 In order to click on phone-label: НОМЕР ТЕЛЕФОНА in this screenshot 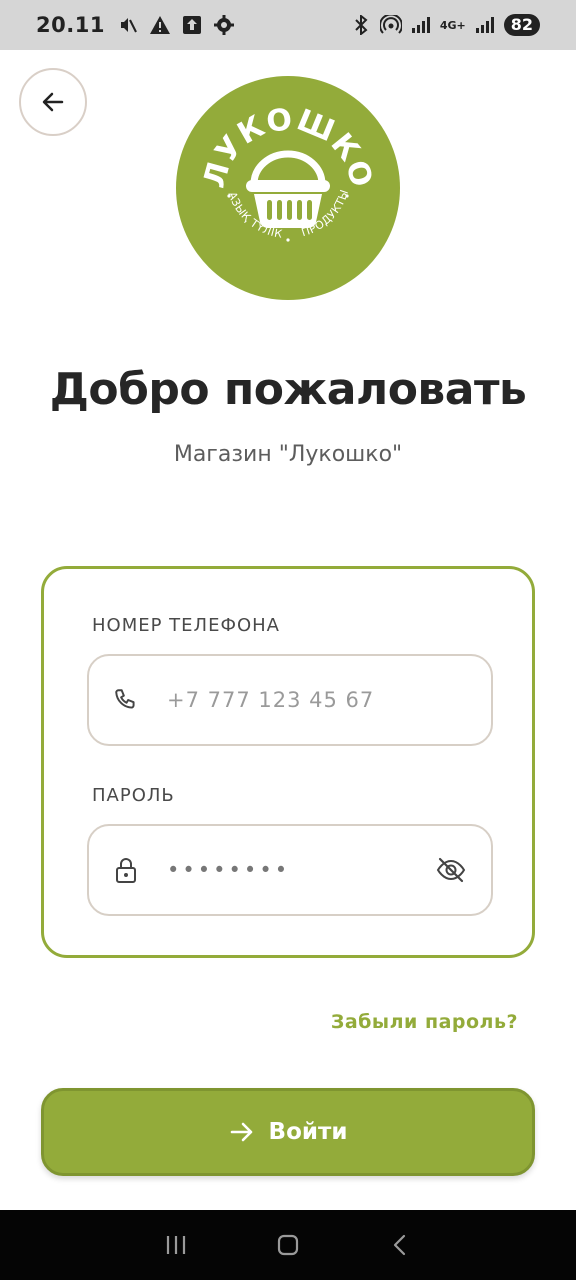, I will do `click(186, 625)`.